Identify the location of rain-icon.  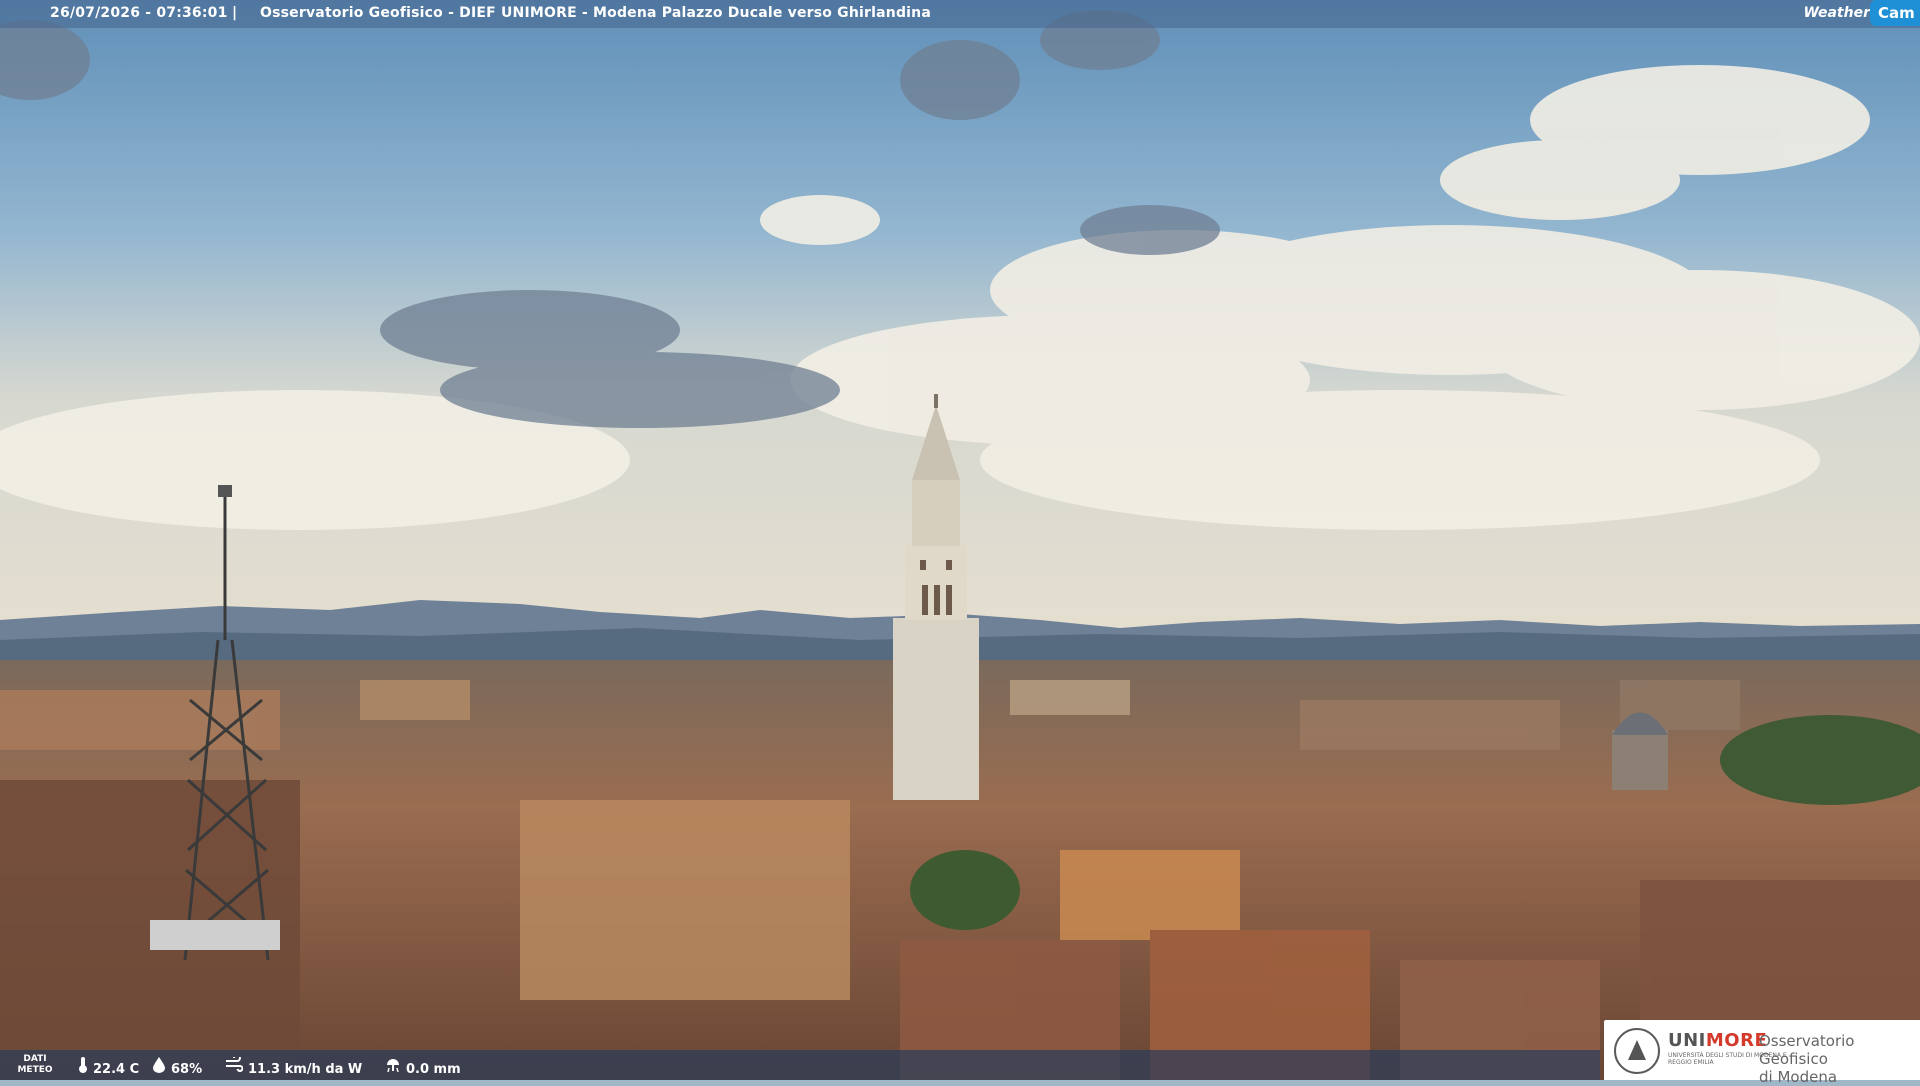
(393, 1067).